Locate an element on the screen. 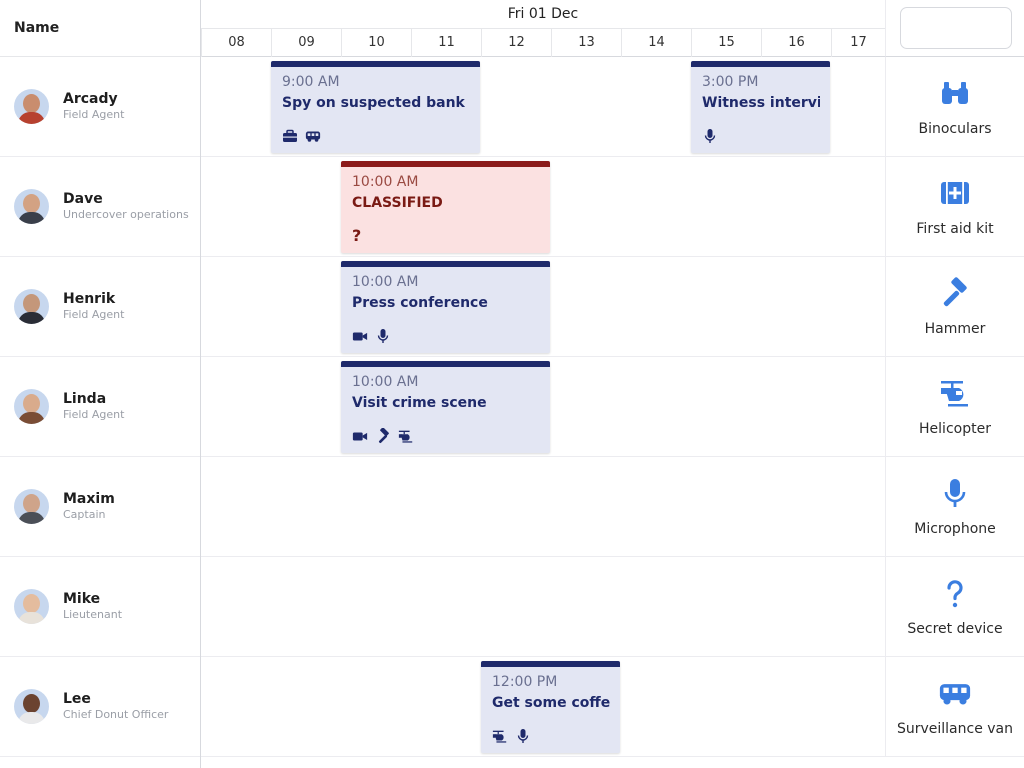  equipment-item-hammer: Hammer is located at coordinates (954, 307).